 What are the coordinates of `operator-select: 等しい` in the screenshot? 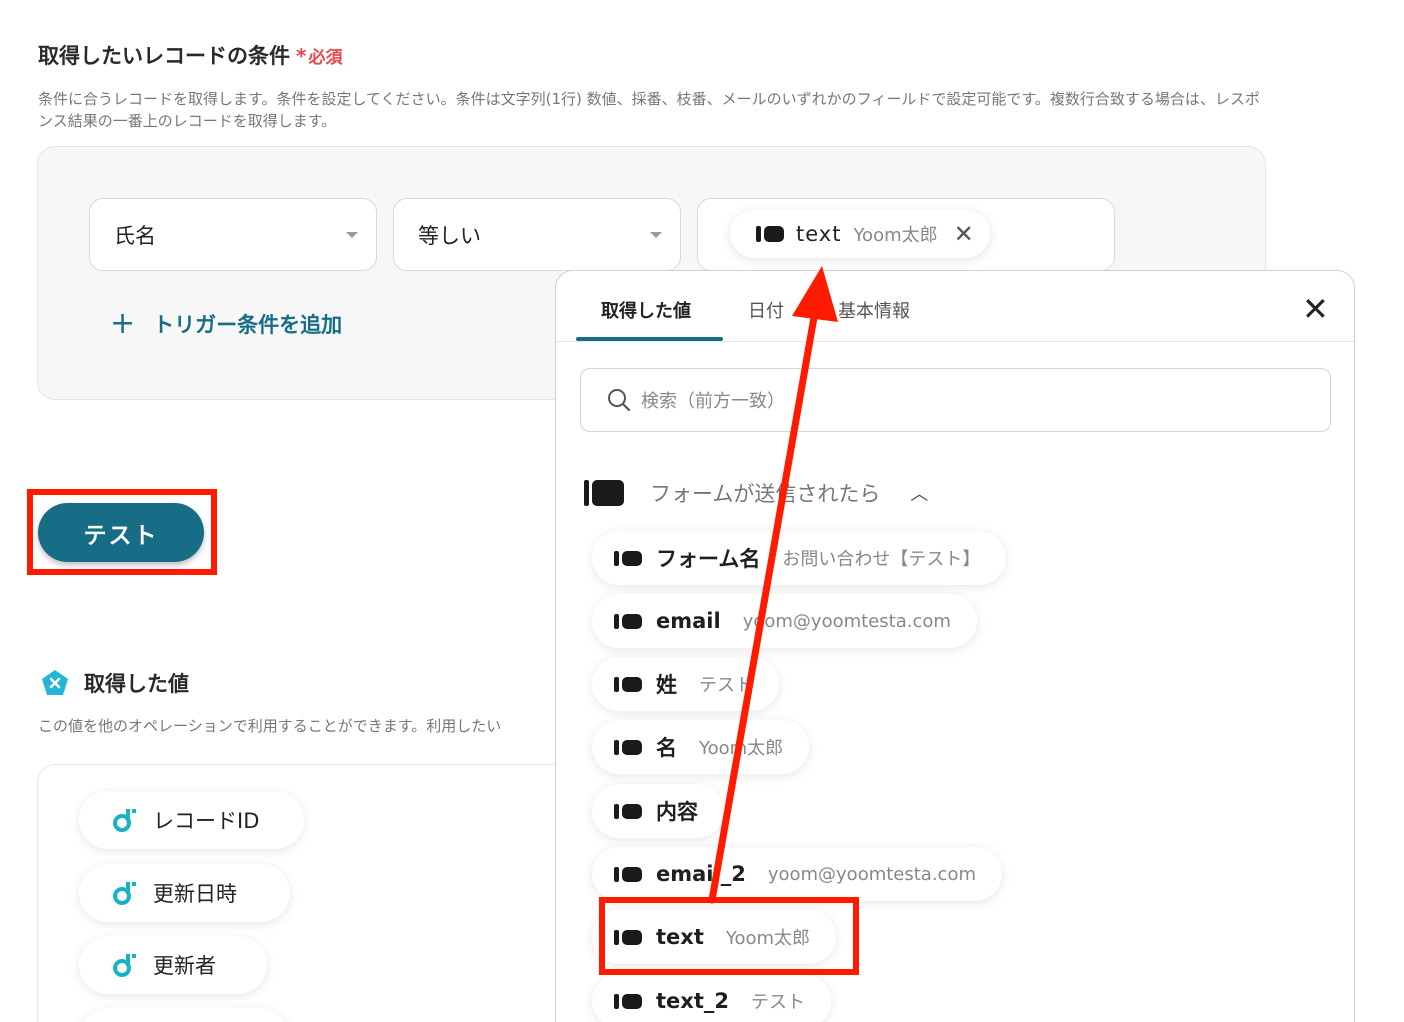 It's located at (537, 234).